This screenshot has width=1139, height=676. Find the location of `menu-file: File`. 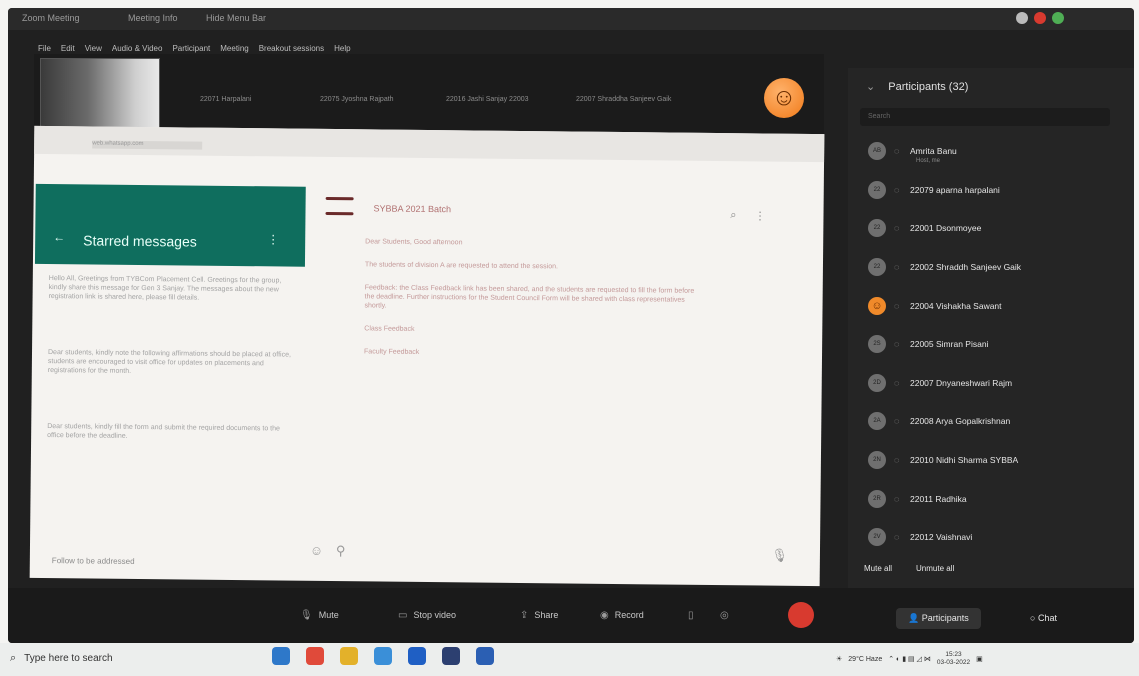

menu-file: File is located at coordinates (44, 48).